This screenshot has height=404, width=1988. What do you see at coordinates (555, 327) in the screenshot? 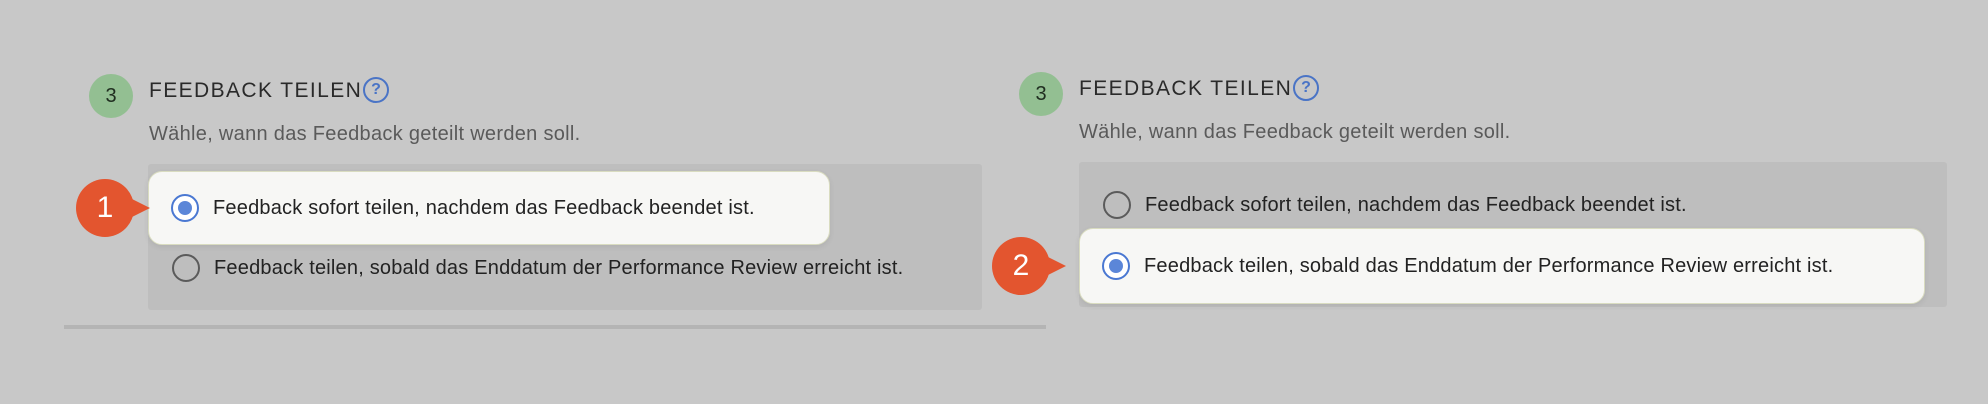
I see `divider` at bounding box center [555, 327].